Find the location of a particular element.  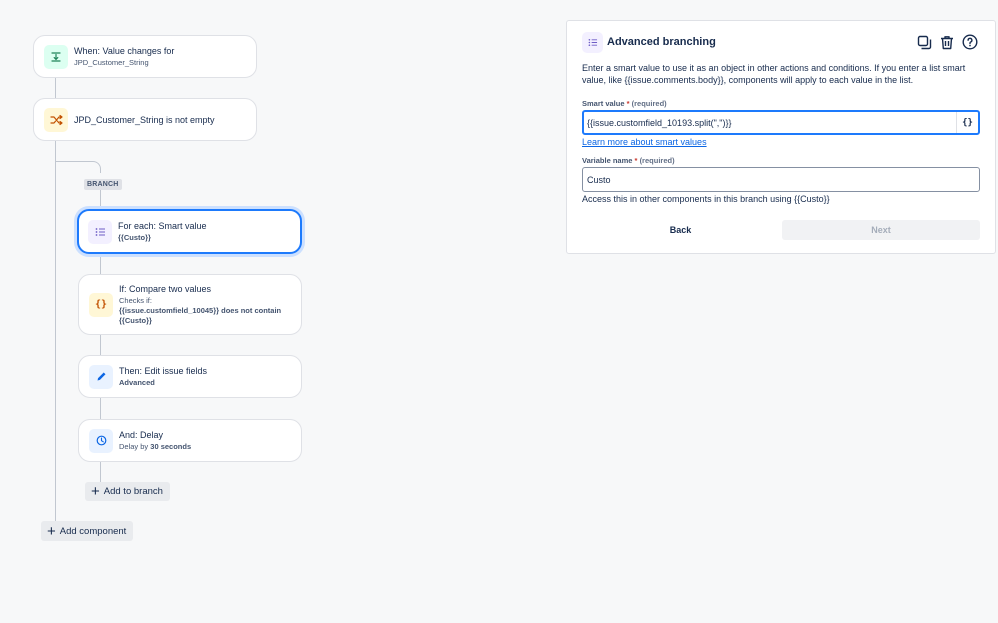

add-to-branch-label: Add to branch is located at coordinates (133, 491).